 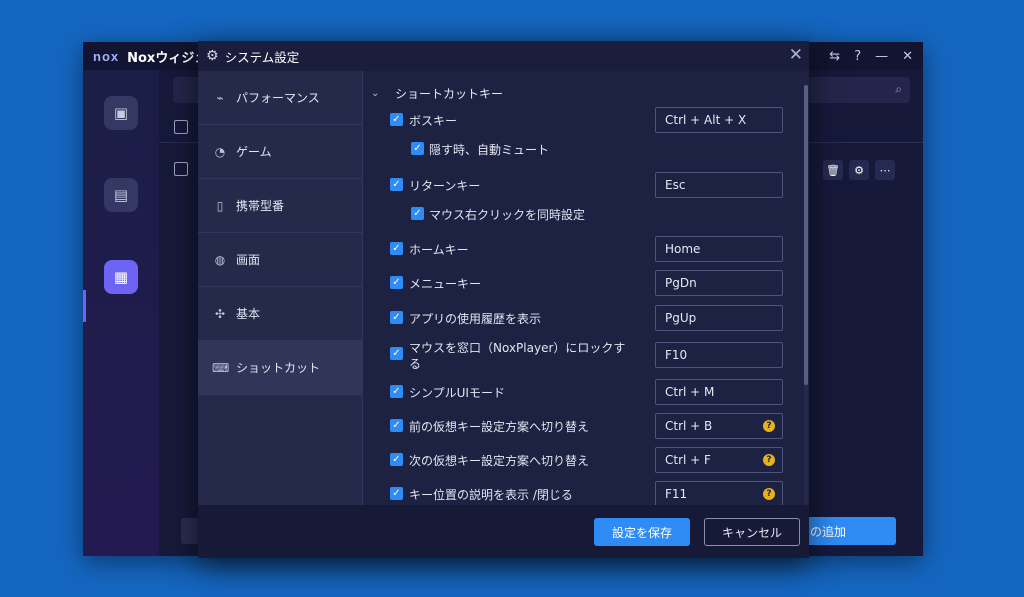 I want to click on option-label: メニューキー, so click(x=445, y=284).